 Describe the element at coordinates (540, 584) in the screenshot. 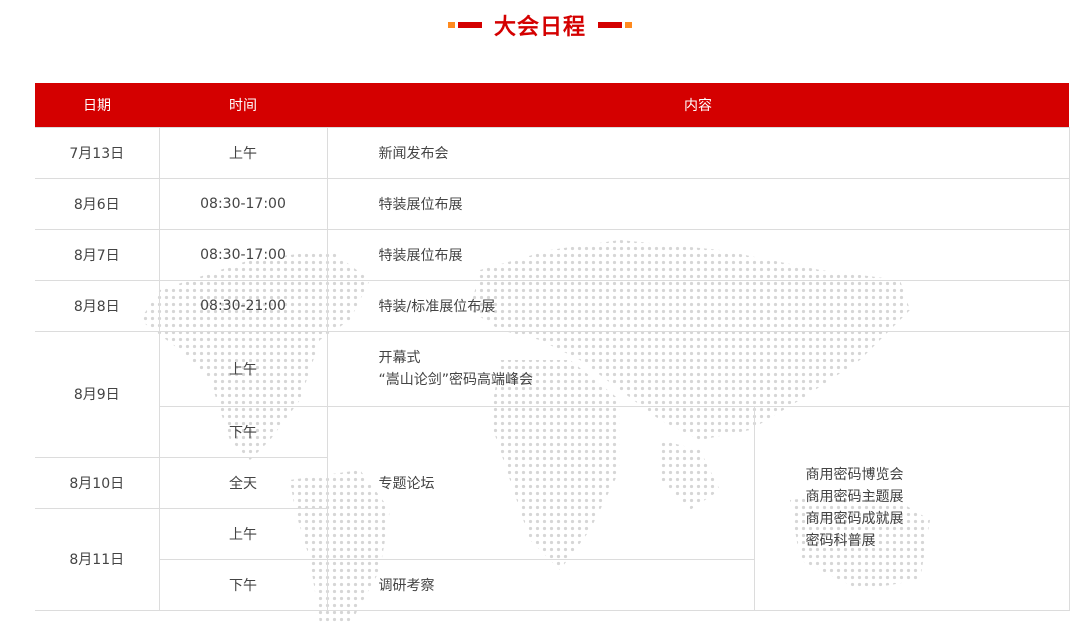

I see `content-cell: 调研考察` at that location.